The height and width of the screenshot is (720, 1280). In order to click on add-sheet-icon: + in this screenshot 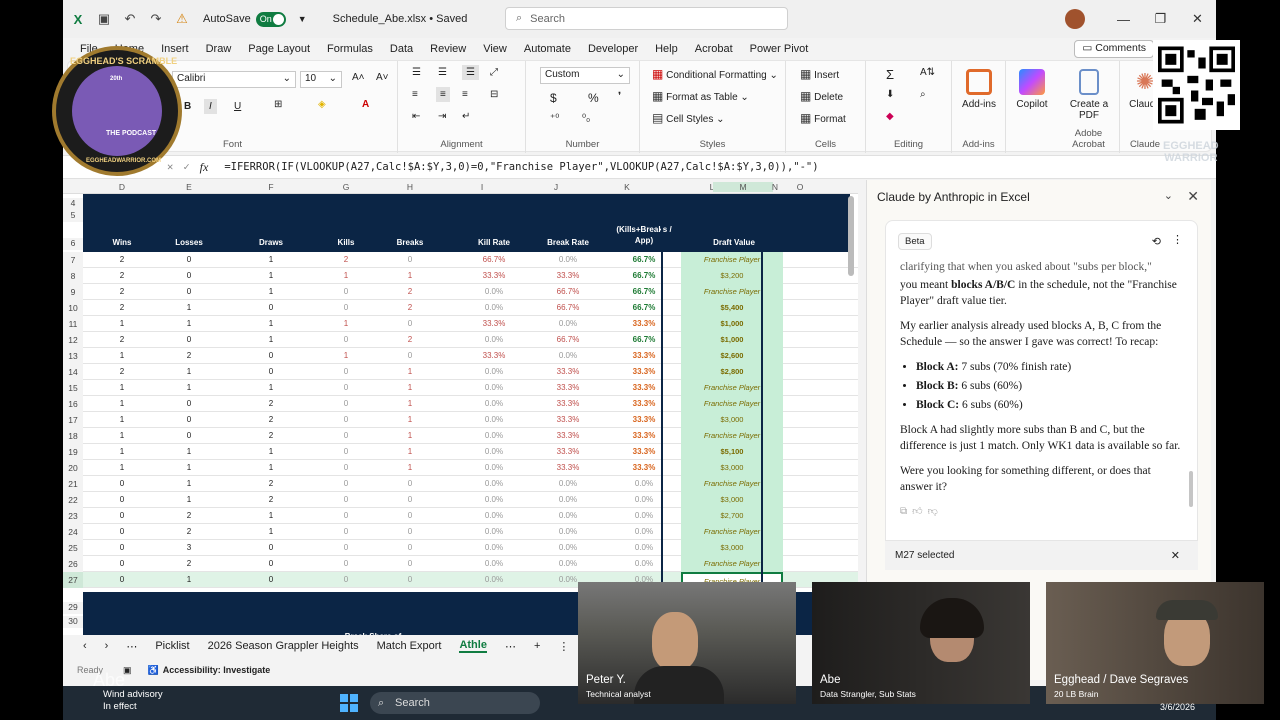, I will do `click(537, 646)`.